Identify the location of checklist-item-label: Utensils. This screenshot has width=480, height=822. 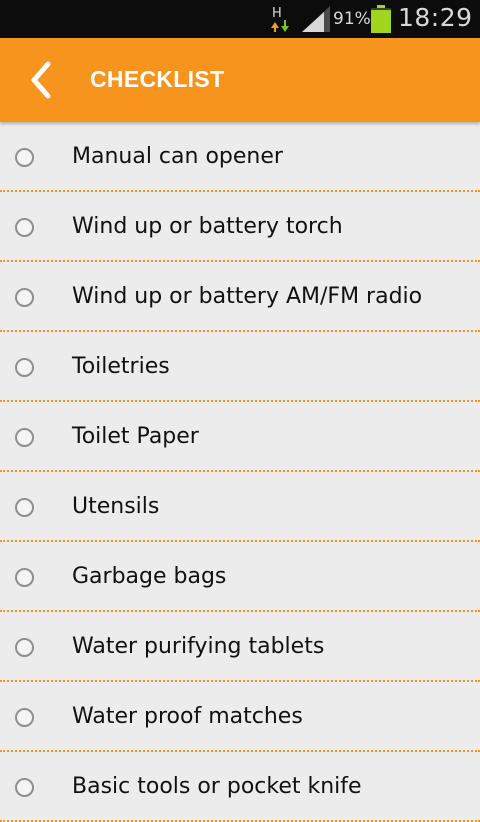
(116, 506).